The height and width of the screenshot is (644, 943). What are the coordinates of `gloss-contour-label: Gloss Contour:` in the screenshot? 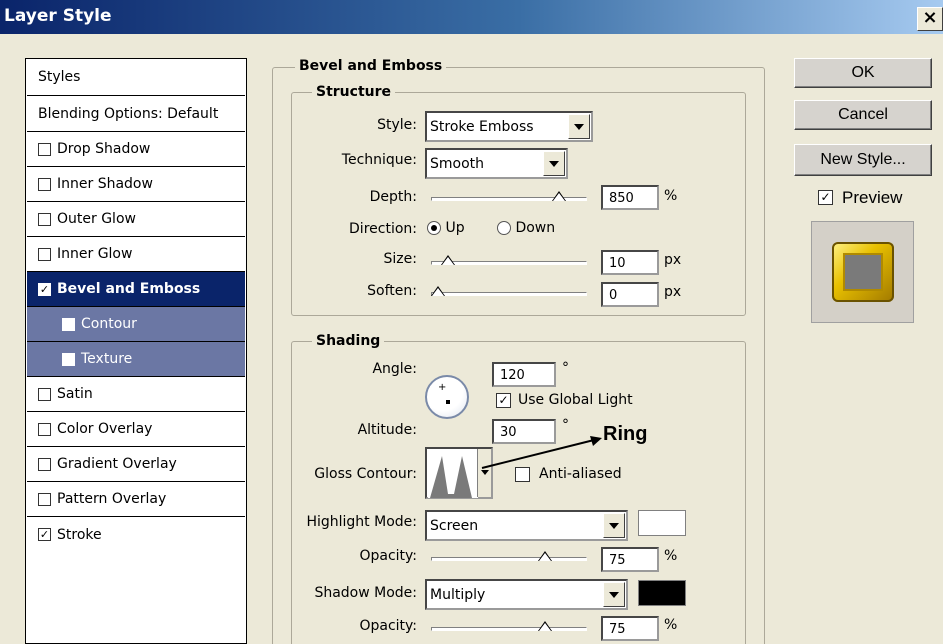 It's located at (365, 474).